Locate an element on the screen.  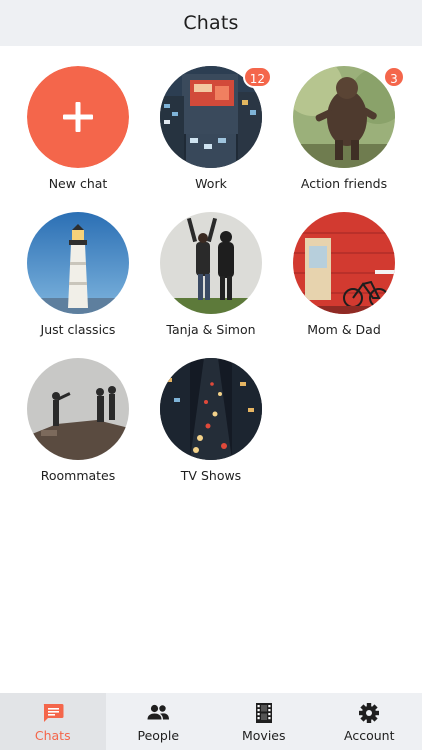
top-bar: Chats is located at coordinates (211, 23).